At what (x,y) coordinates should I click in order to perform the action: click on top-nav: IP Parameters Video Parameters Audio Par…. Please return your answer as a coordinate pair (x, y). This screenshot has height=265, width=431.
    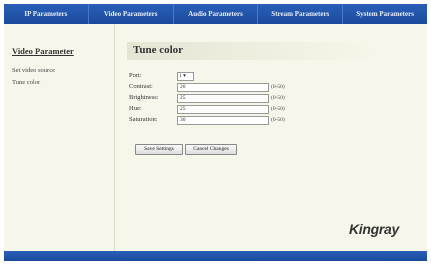
    Looking at the image, I should click on (215, 14).